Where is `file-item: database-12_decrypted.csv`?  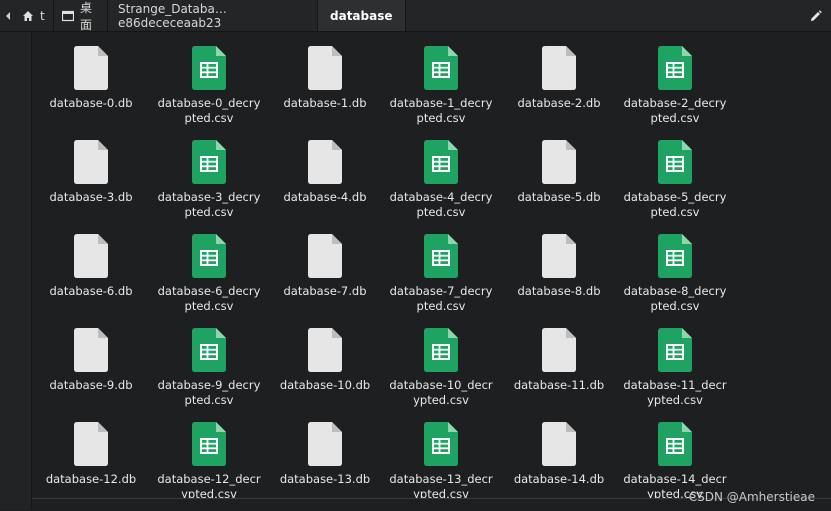 file-item: database-12_decrypted.csv is located at coordinates (209, 459).